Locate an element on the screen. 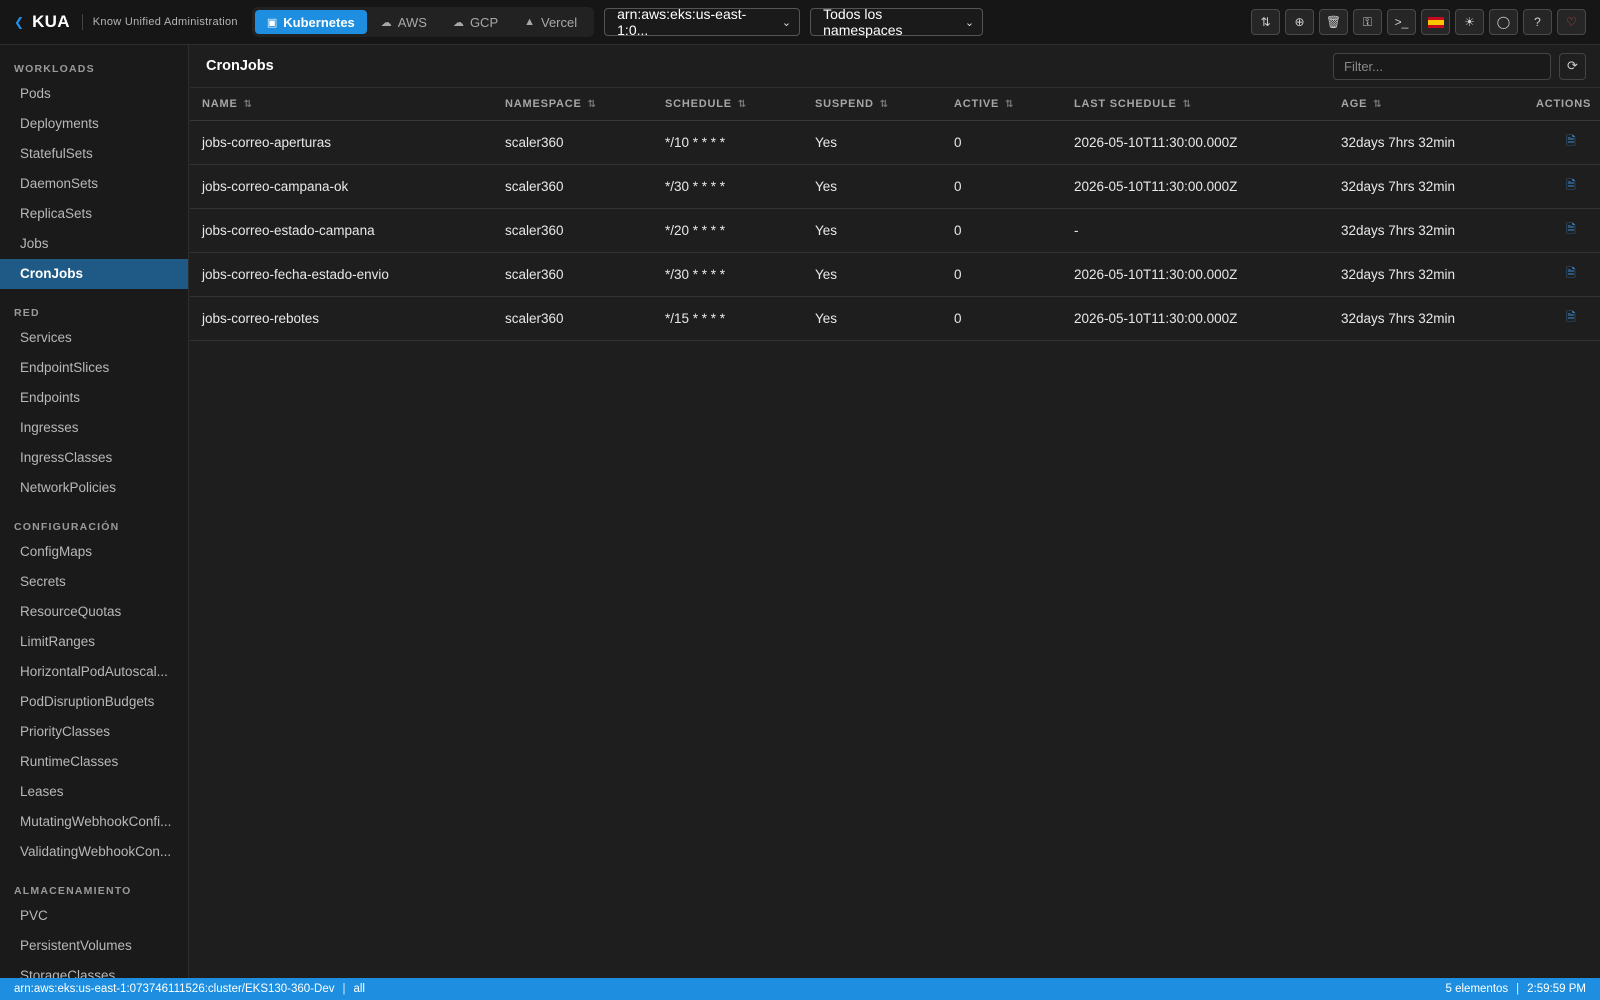  cell-name: jobs-correo-aperturas is located at coordinates (267, 142).